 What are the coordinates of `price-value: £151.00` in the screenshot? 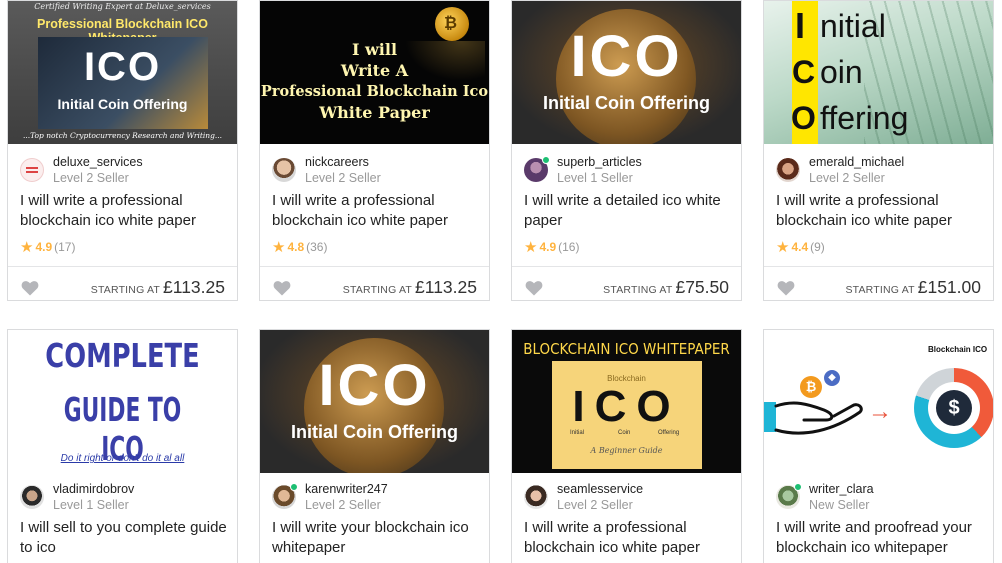 It's located at (949, 287).